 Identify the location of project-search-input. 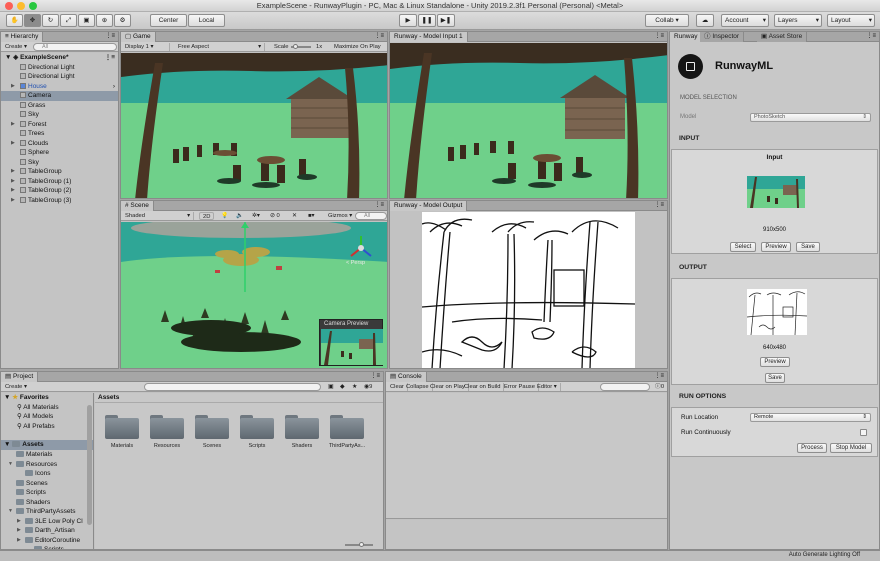
(232, 387).